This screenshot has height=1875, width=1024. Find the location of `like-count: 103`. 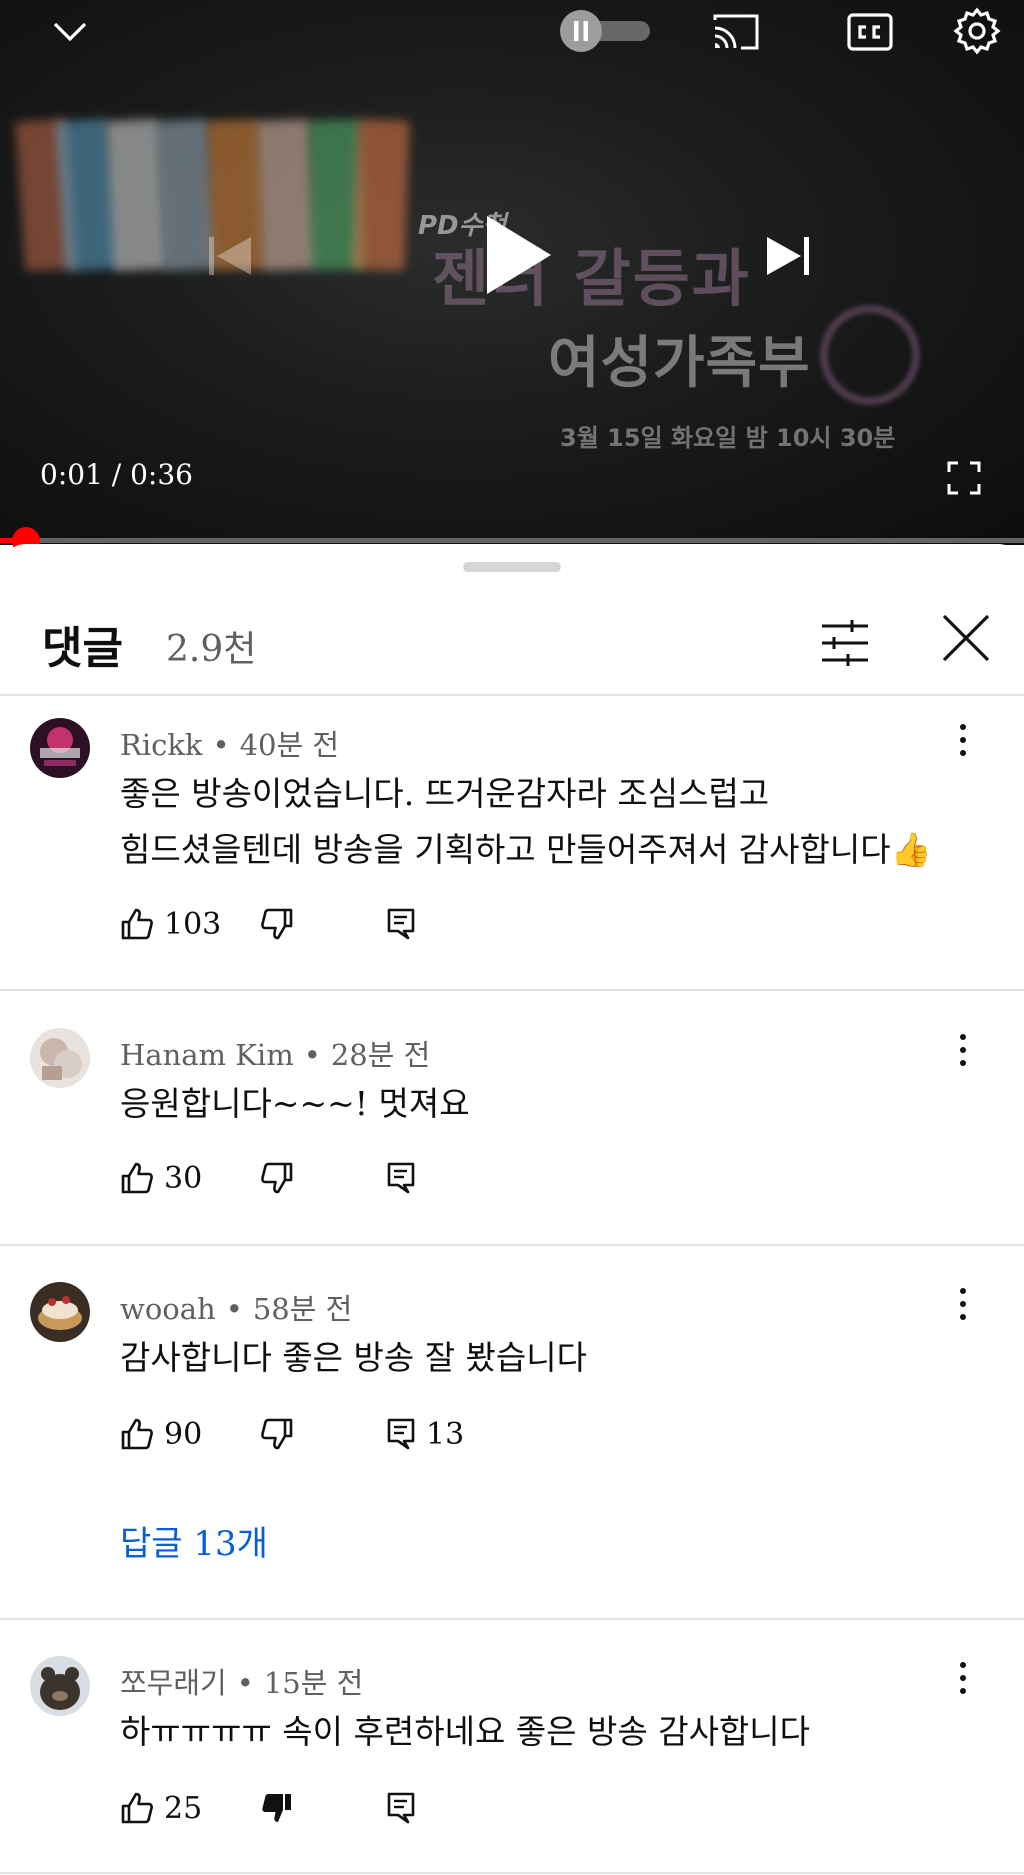

like-count: 103 is located at coordinates (193, 924).